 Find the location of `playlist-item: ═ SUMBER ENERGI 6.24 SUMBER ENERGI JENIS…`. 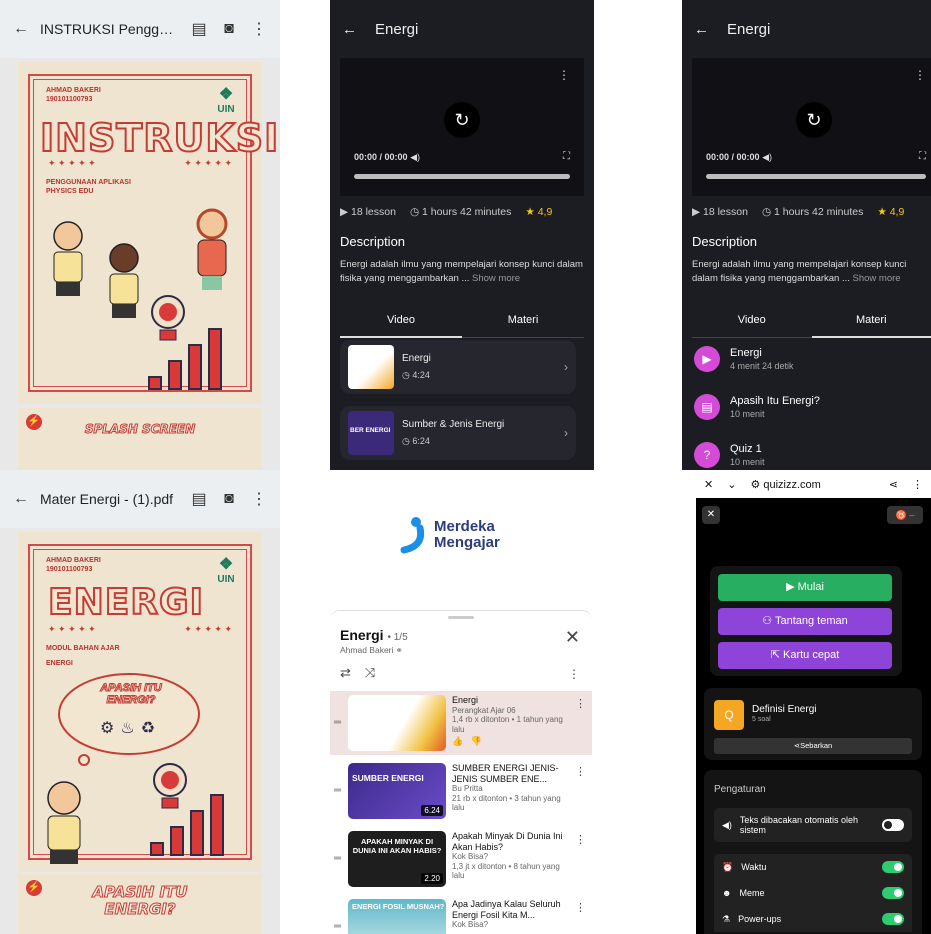

playlist-item: ═ SUMBER ENERGI 6.24 SUMBER ENERGI JENIS… is located at coordinates (461, 791).